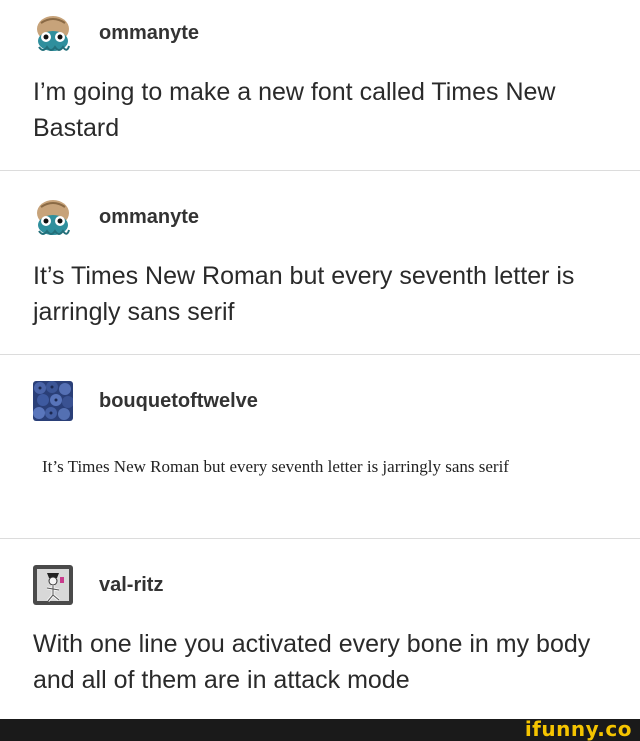 The image size is (640, 741). I want to click on post-header: val-ritz, so click(98, 585).